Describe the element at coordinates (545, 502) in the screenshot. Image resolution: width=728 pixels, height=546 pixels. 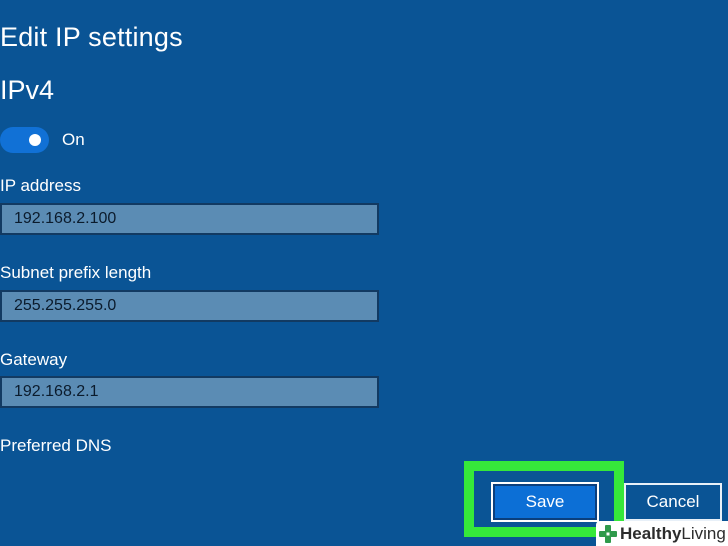
I see `save-button: Save` at that location.